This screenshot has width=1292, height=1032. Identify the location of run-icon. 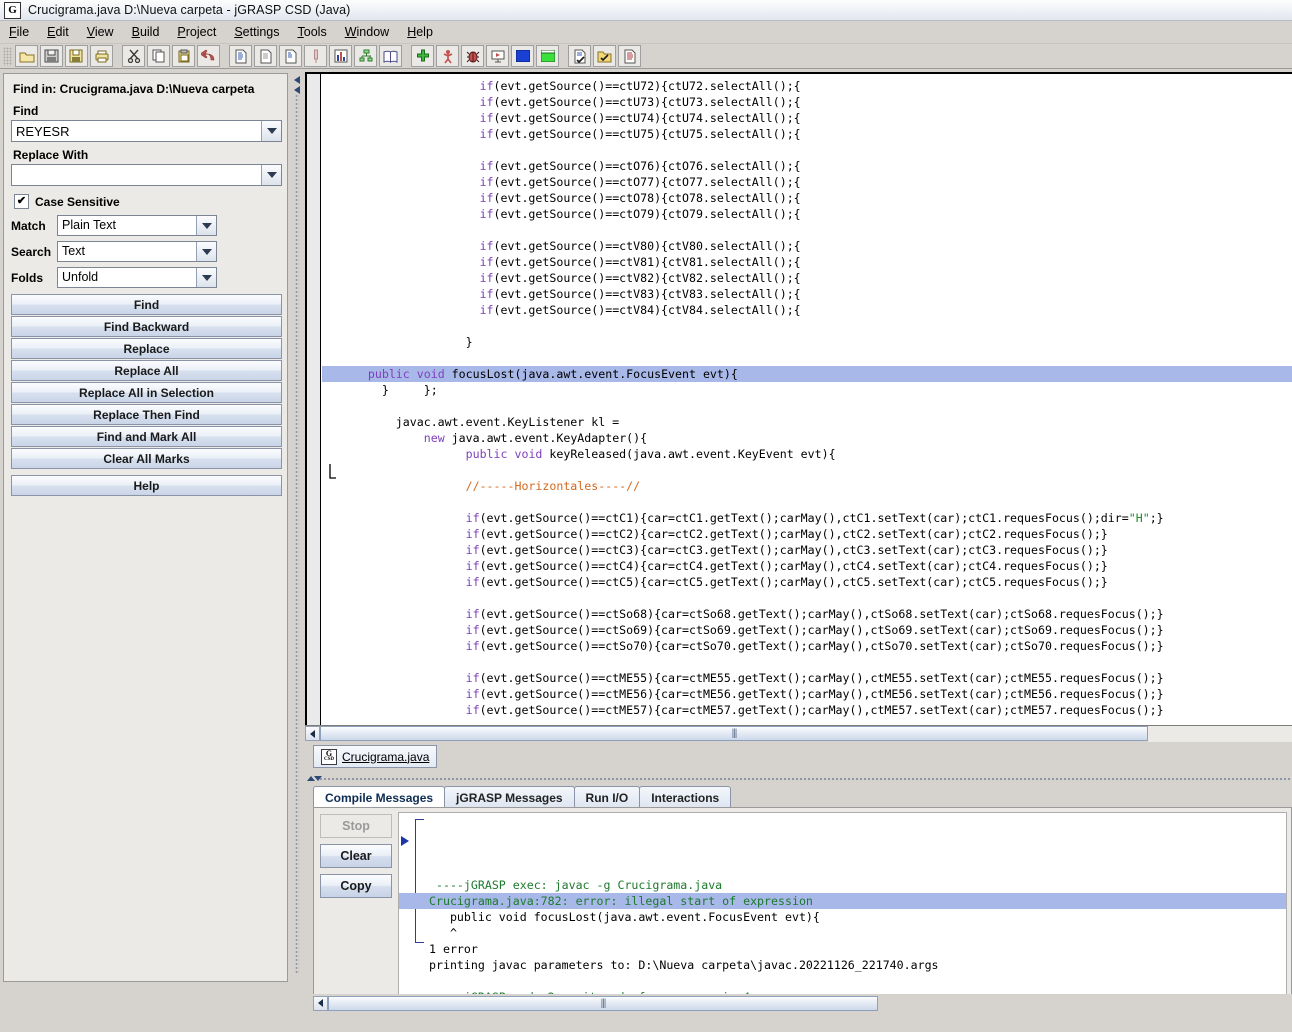
(447, 56).